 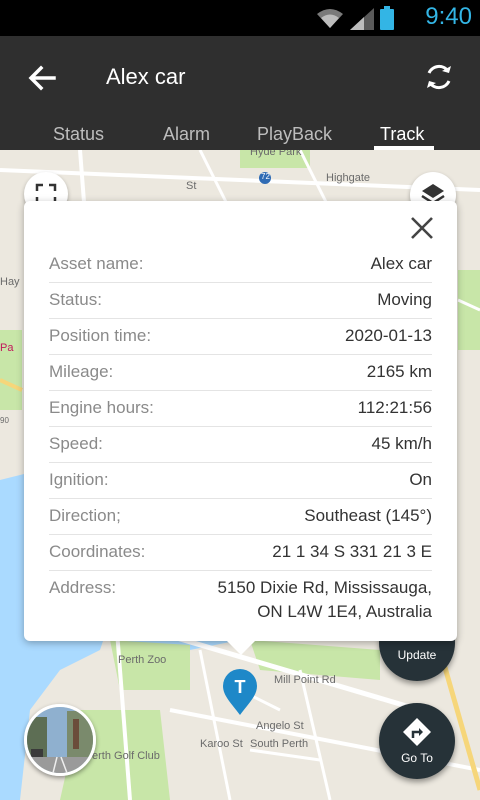 I want to click on page-title: Alex car, so click(x=146, y=76).